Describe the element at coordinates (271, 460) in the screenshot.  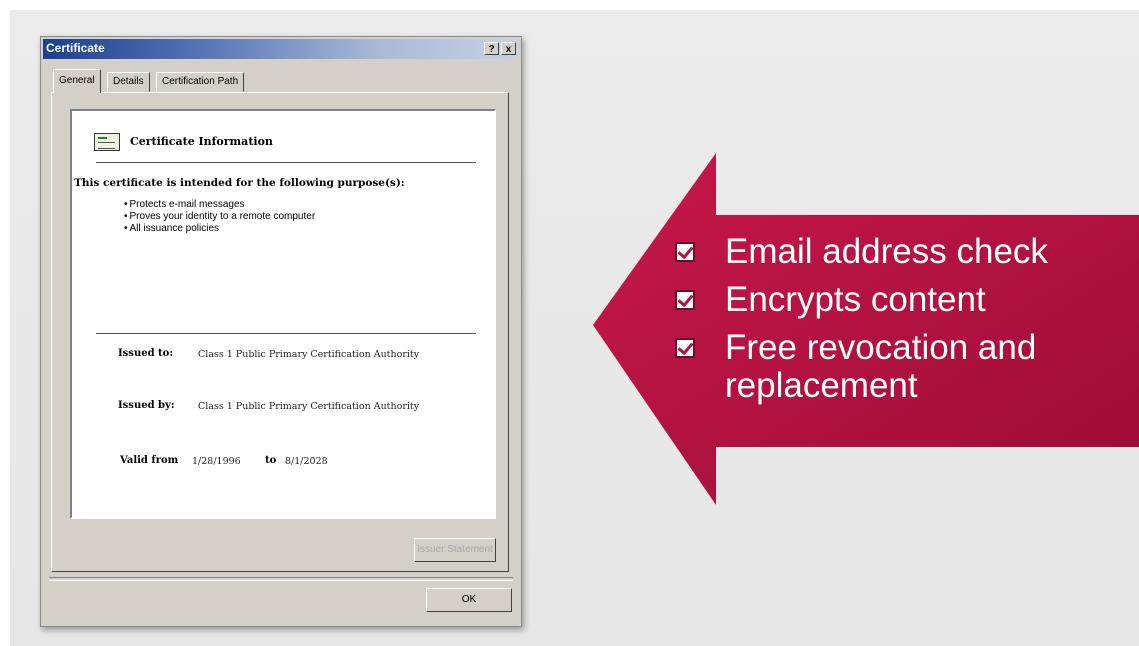
I see `valid-to-label: to` at that location.